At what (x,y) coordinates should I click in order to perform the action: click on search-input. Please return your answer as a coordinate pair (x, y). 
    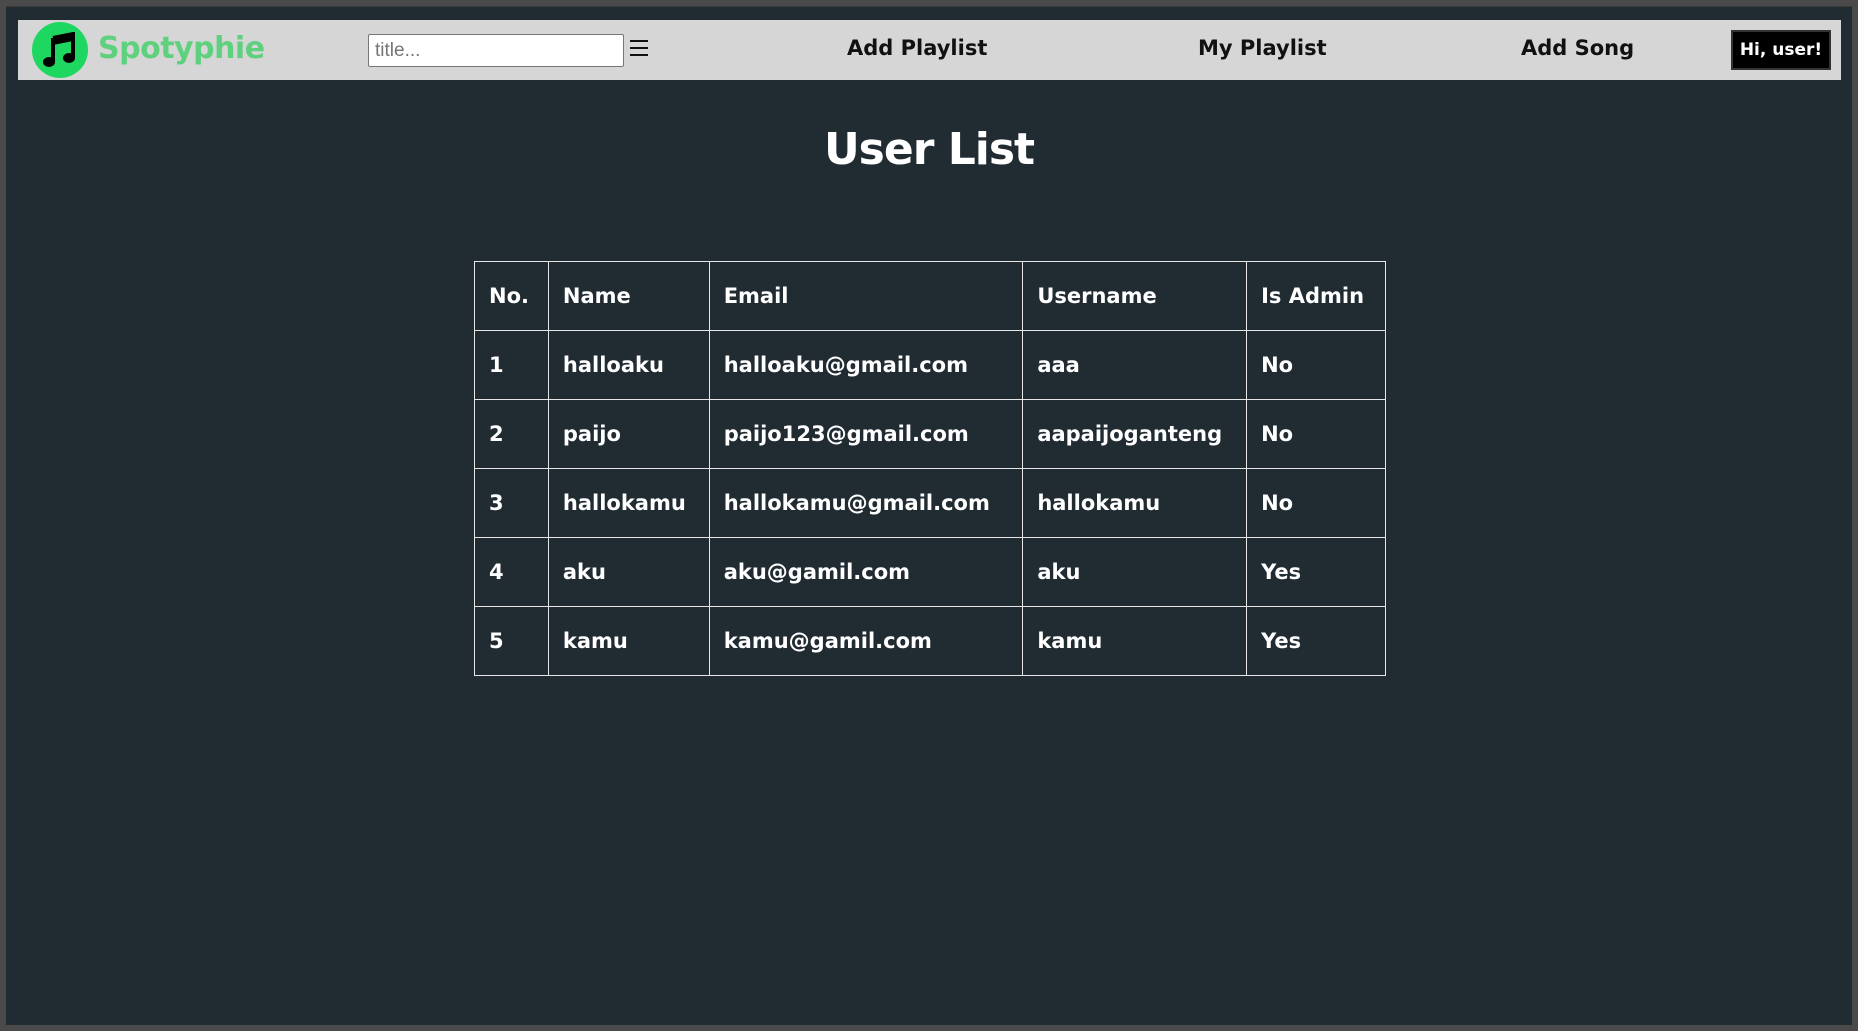
    Looking at the image, I should click on (496, 50).